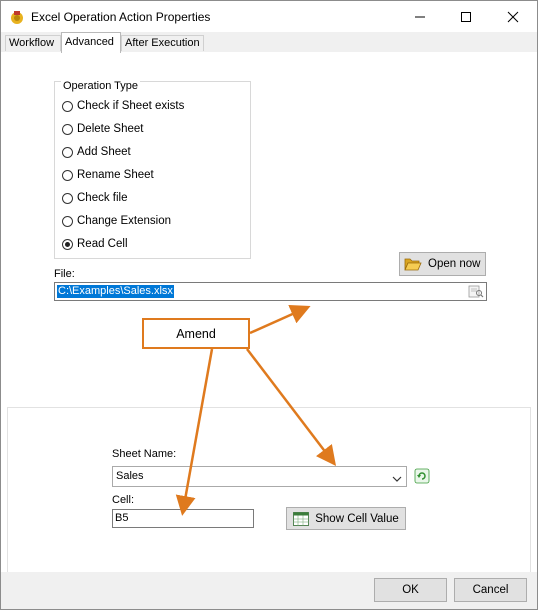 This screenshot has height=610, width=538. What do you see at coordinates (357, 518) in the screenshot?
I see `show-cell-value-label: Show Cell Value` at bounding box center [357, 518].